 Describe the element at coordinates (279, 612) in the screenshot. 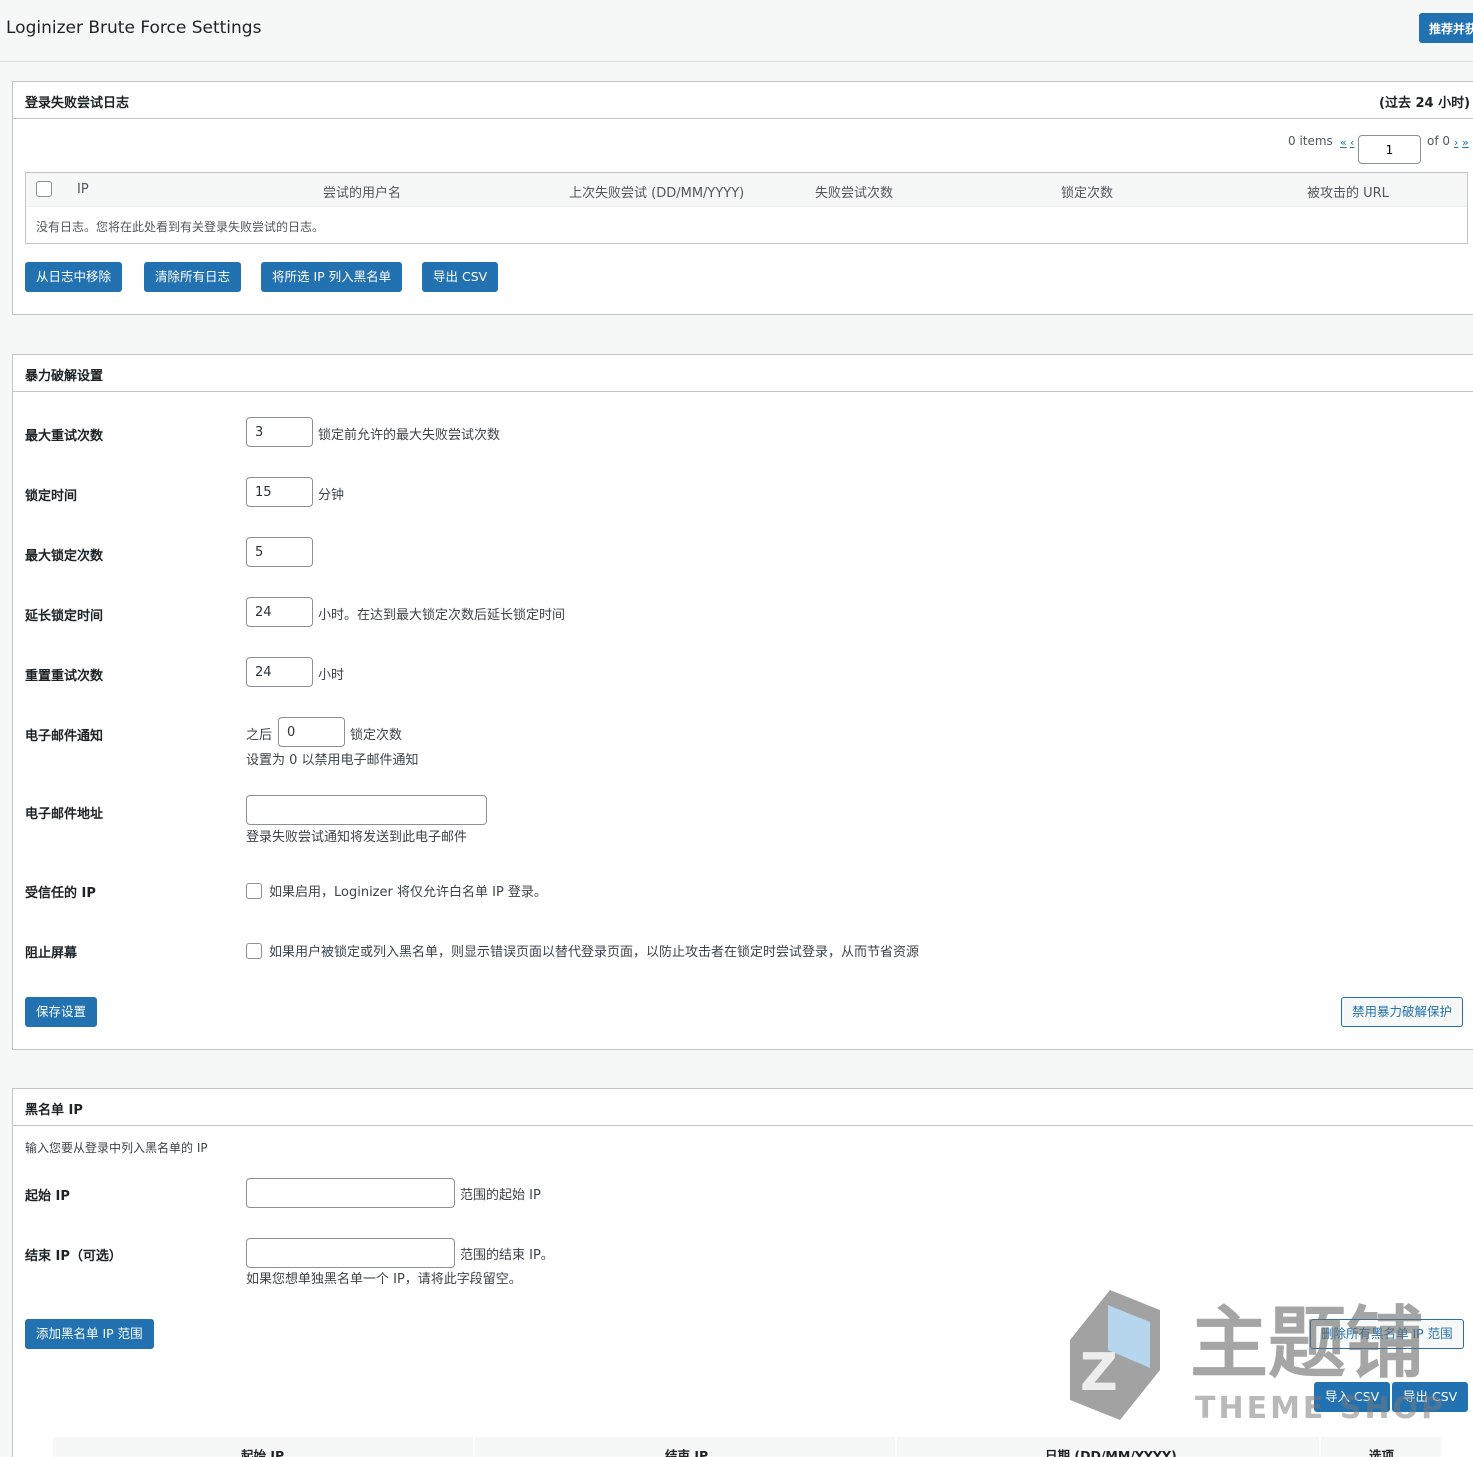

I see `extend-lockout-input` at that location.